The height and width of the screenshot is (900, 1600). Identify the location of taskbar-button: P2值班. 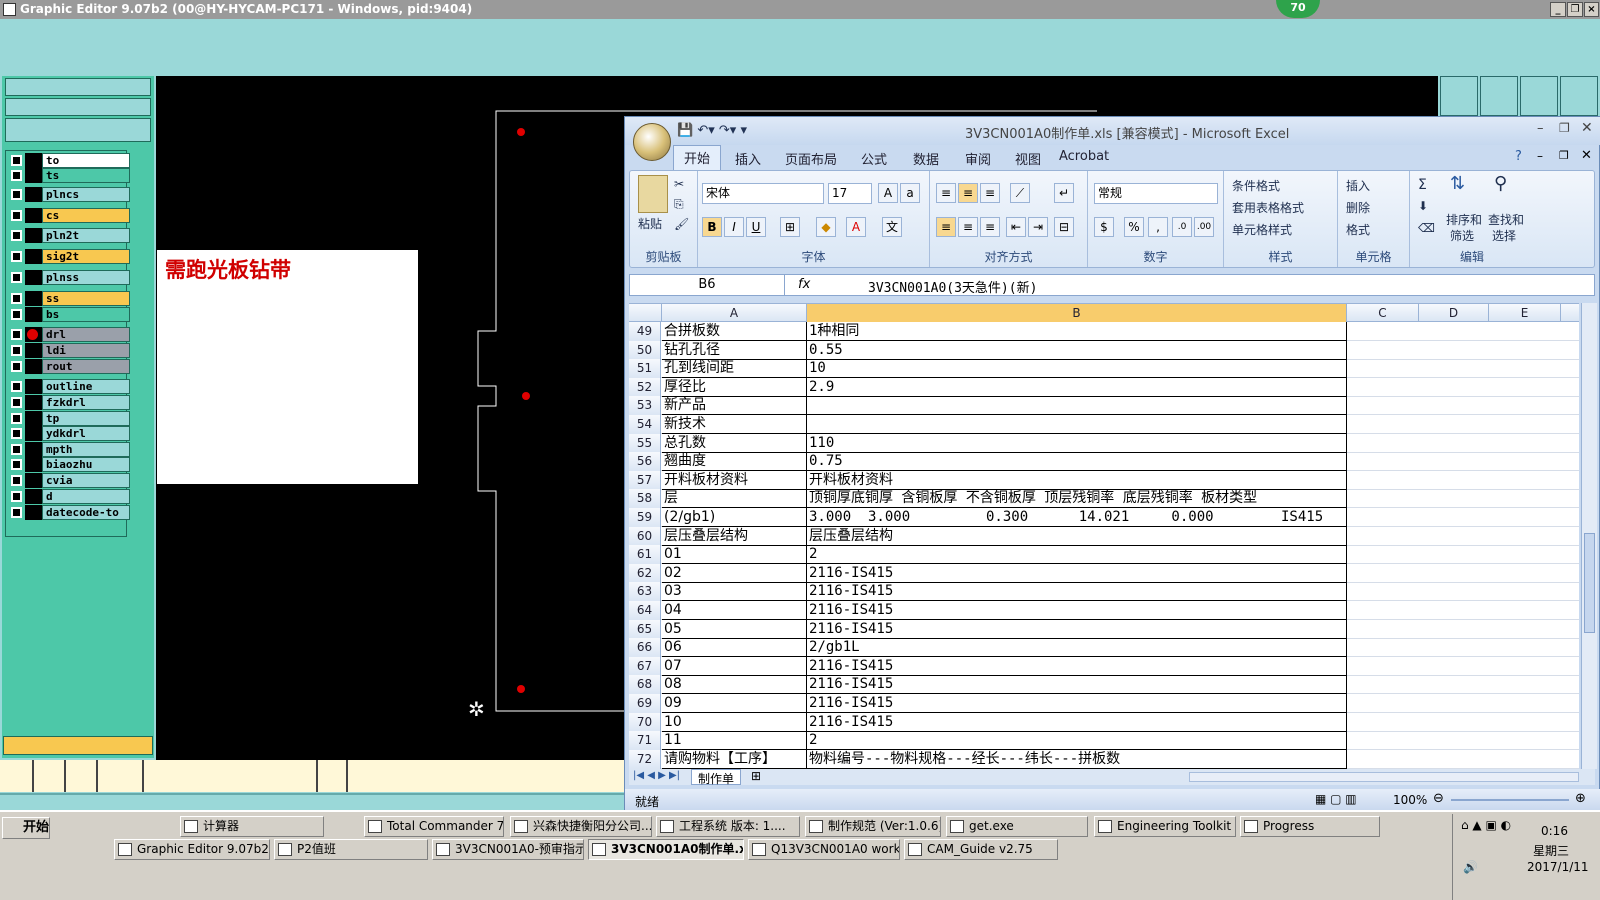
(351, 849).